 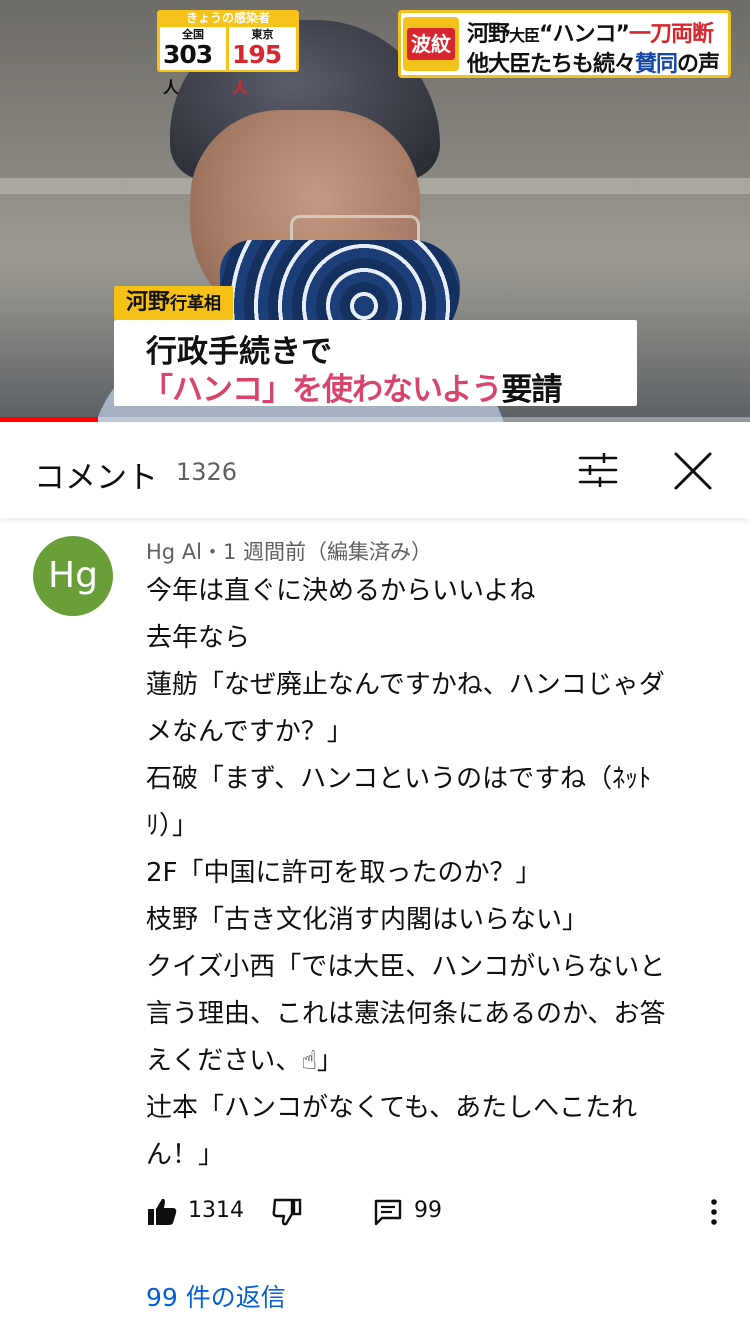 I want to click on headline-line-1: 河野大臣“ハンコ”一刀両断, so click(x=590, y=34).